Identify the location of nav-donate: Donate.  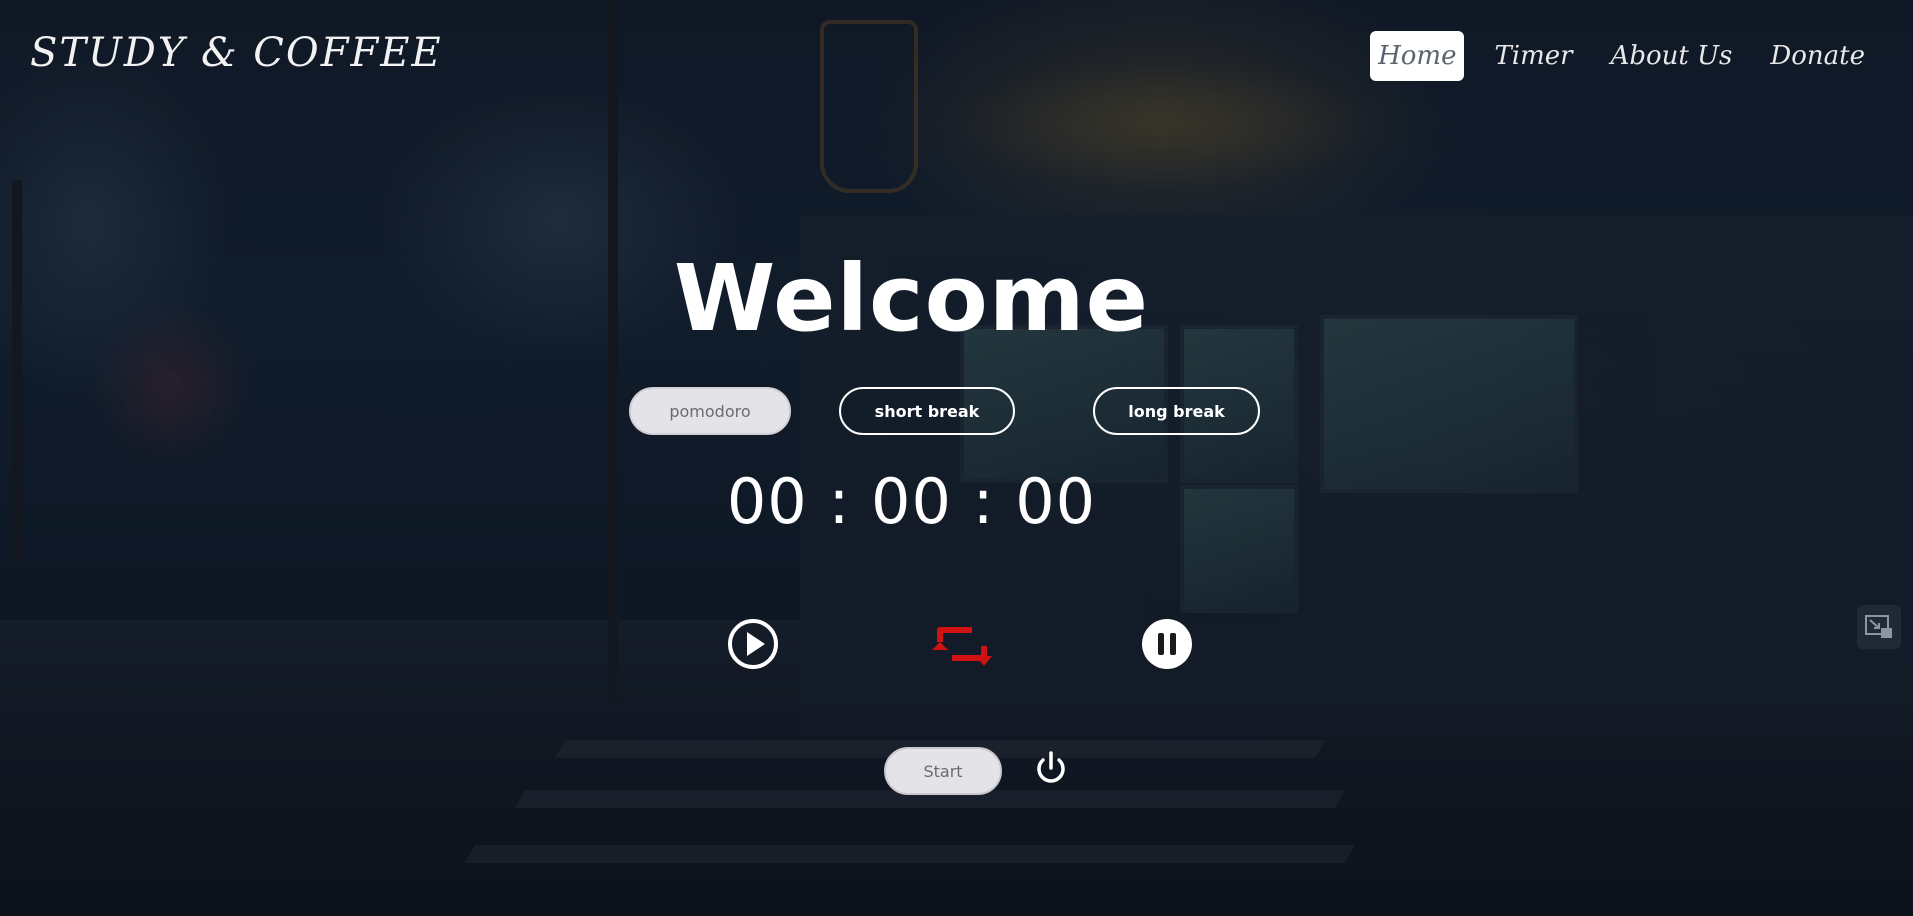
(1817, 56).